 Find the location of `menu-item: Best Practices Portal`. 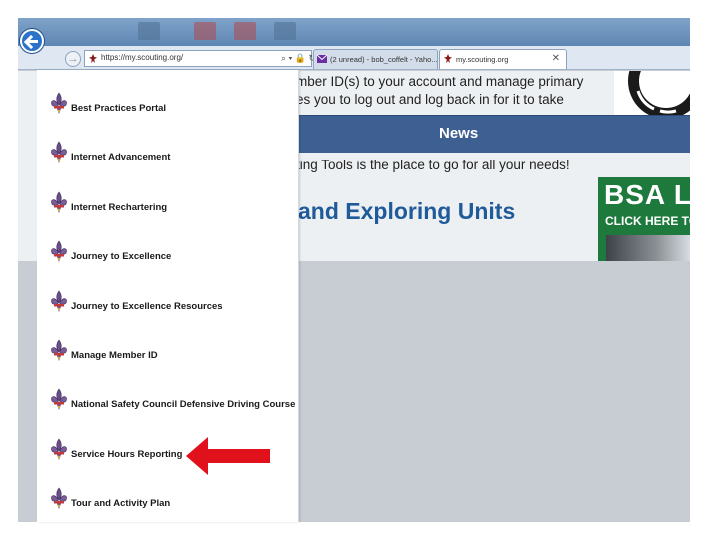

menu-item: Best Practices Portal is located at coordinates (168, 107).